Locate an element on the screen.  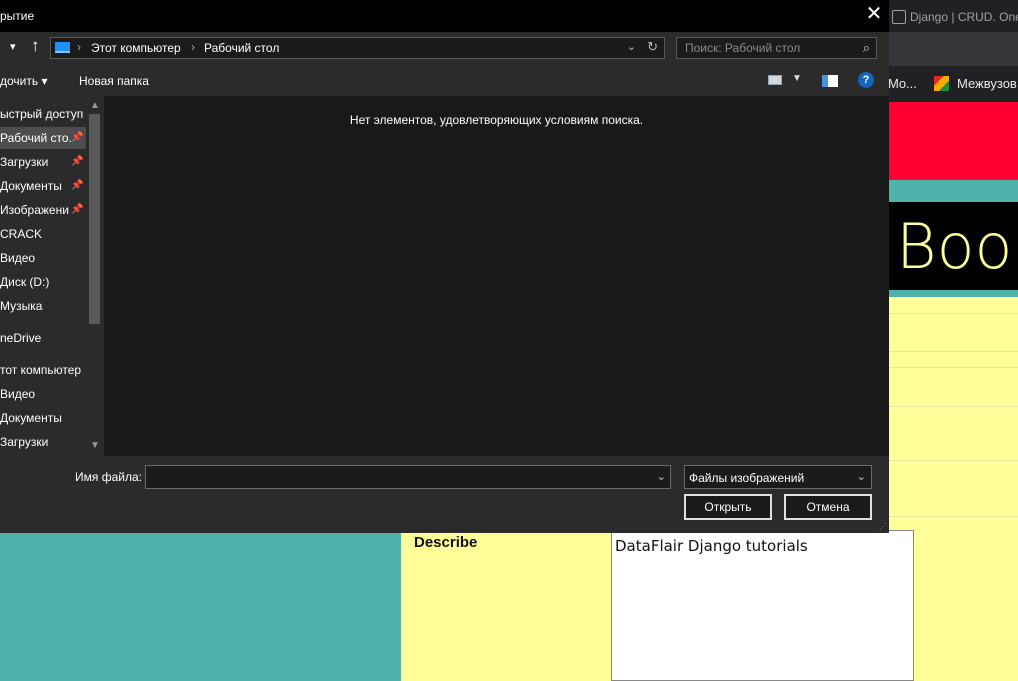
chevron-down-icon: ▼ is located at coordinates (797, 78).